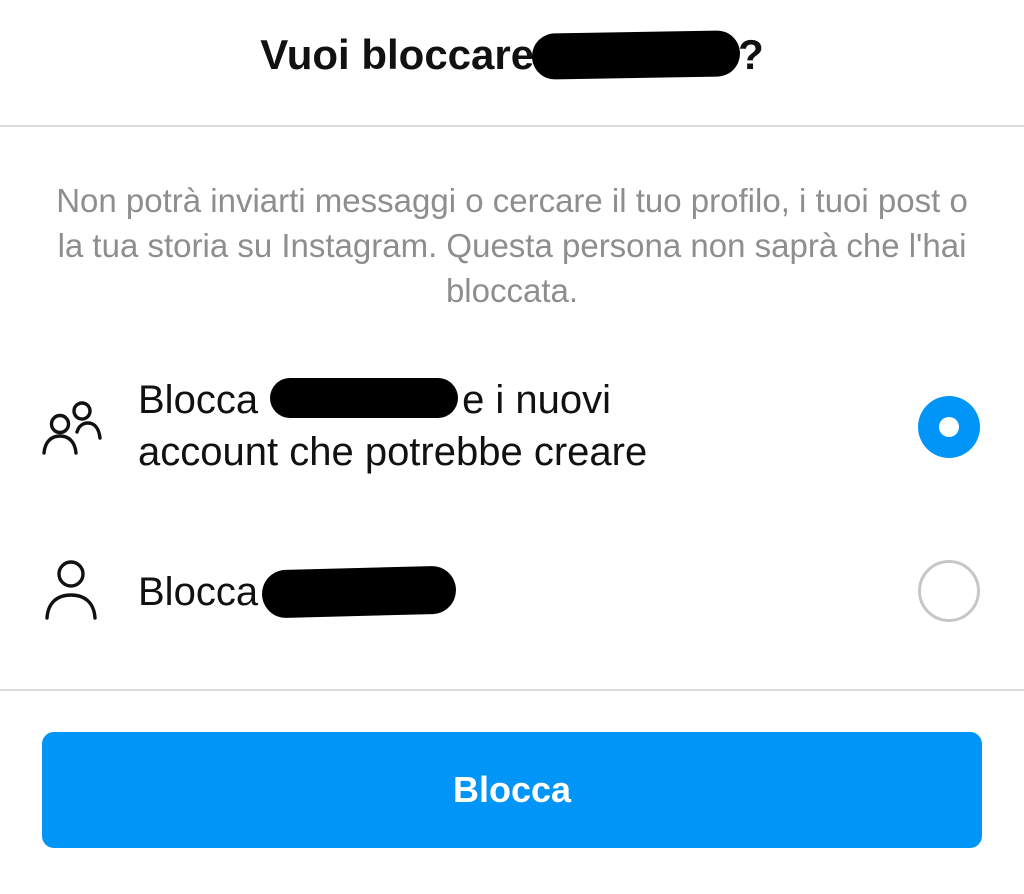 The image size is (1024, 894). I want to click on radio-unselected, so click(949, 591).